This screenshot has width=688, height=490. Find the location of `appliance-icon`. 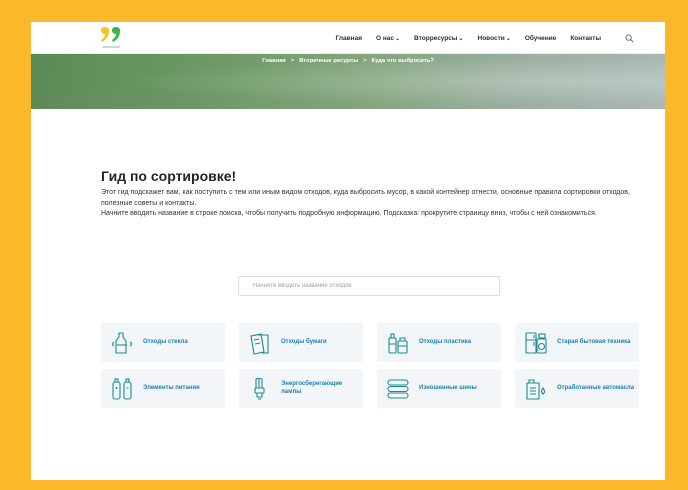

appliance-icon is located at coordinates (536, 342).